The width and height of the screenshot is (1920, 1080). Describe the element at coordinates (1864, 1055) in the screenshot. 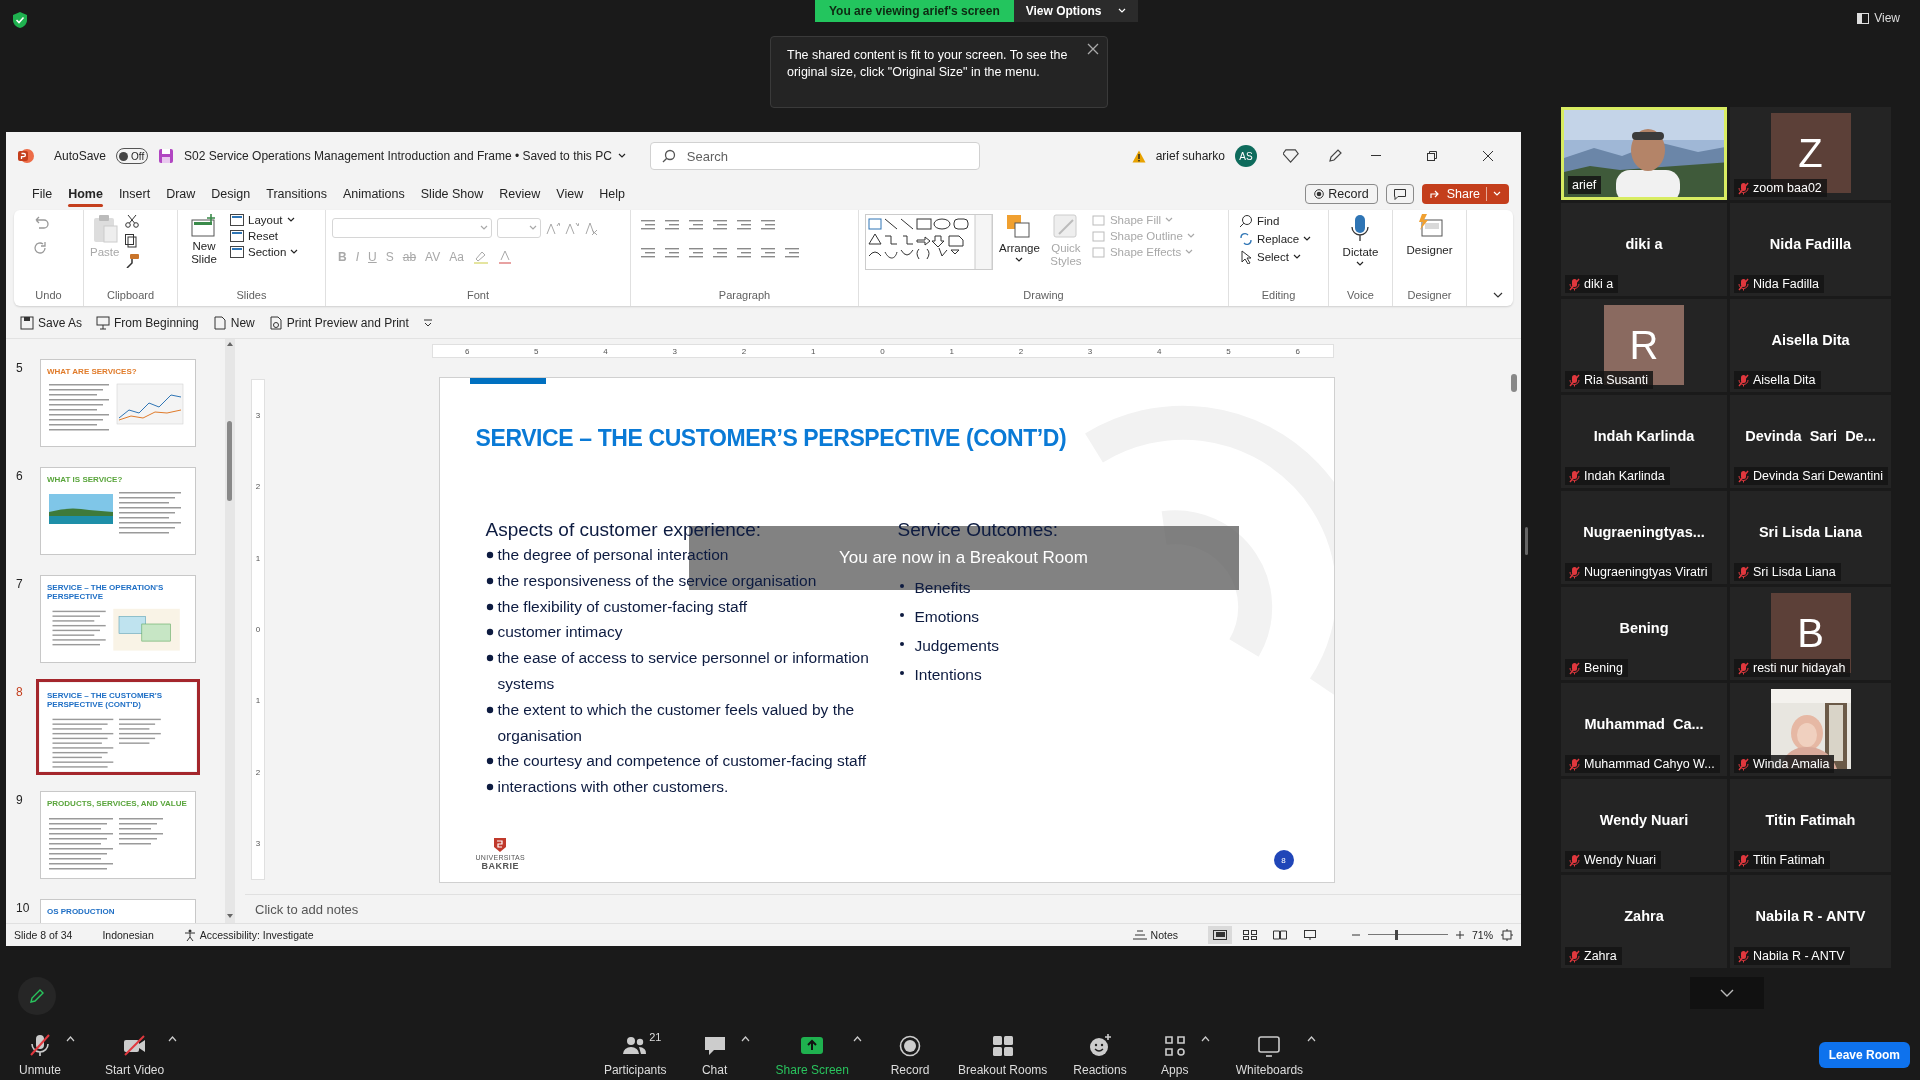

I see `leave-room-button: Leave Room` at that location.